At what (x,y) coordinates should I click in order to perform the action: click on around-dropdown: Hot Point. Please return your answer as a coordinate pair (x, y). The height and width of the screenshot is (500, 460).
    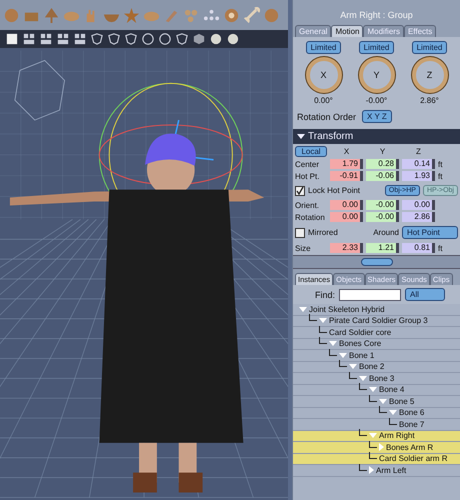
    Looking at the image, I should click on (430, 232).